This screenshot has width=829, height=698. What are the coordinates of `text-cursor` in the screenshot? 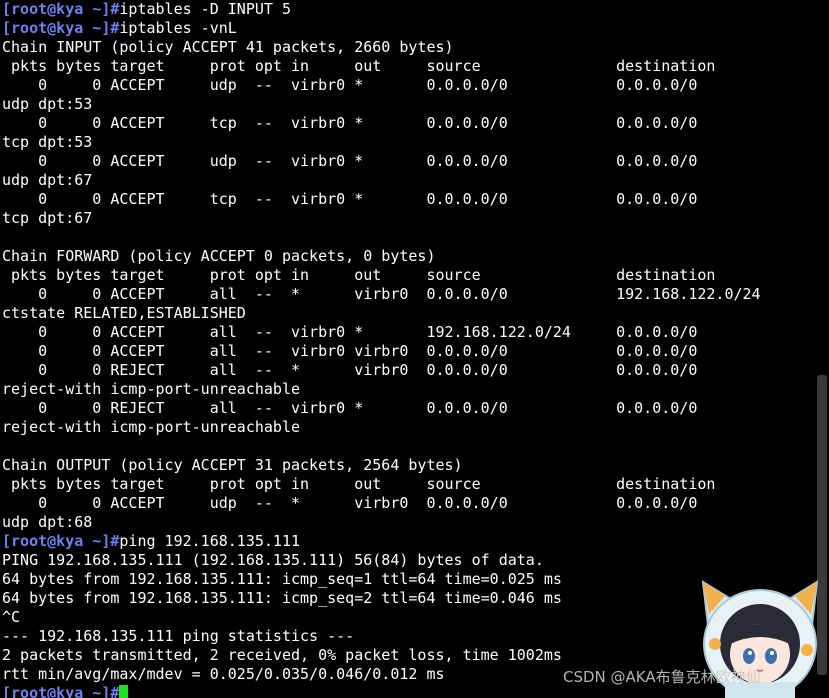 It's located at (124, 691).